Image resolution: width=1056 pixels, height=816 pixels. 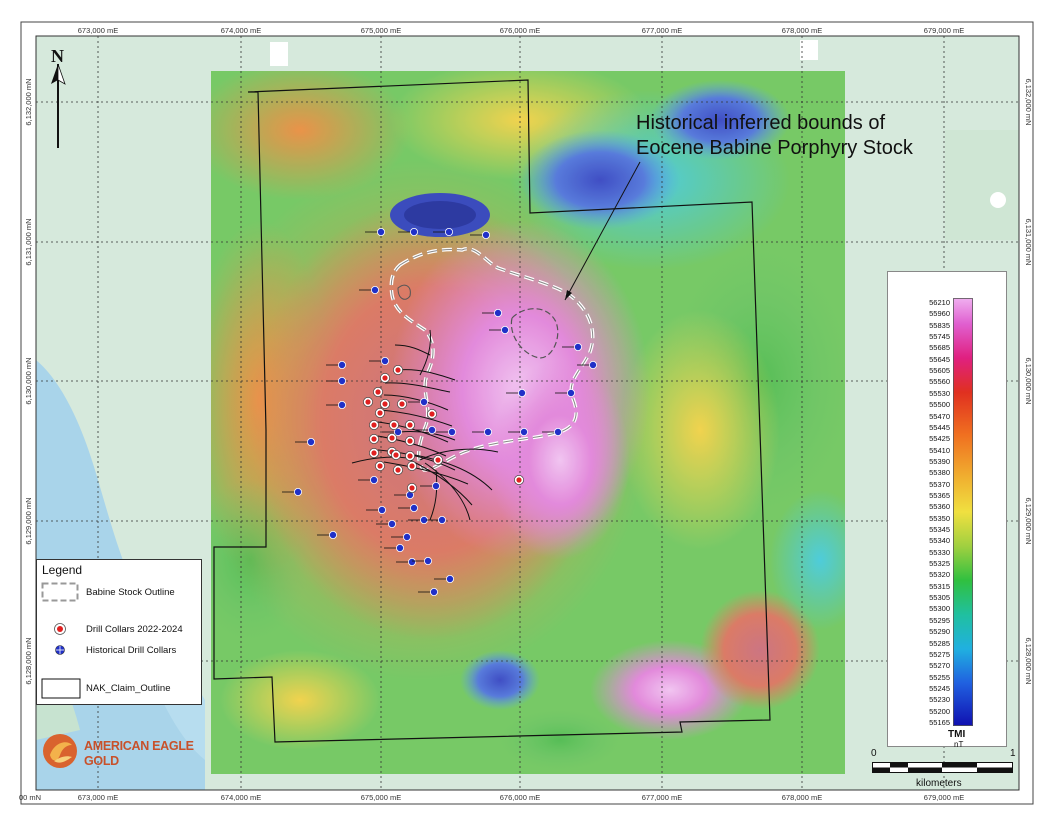 I want to click on tmi-color-bar, so click(x=963, y=512).